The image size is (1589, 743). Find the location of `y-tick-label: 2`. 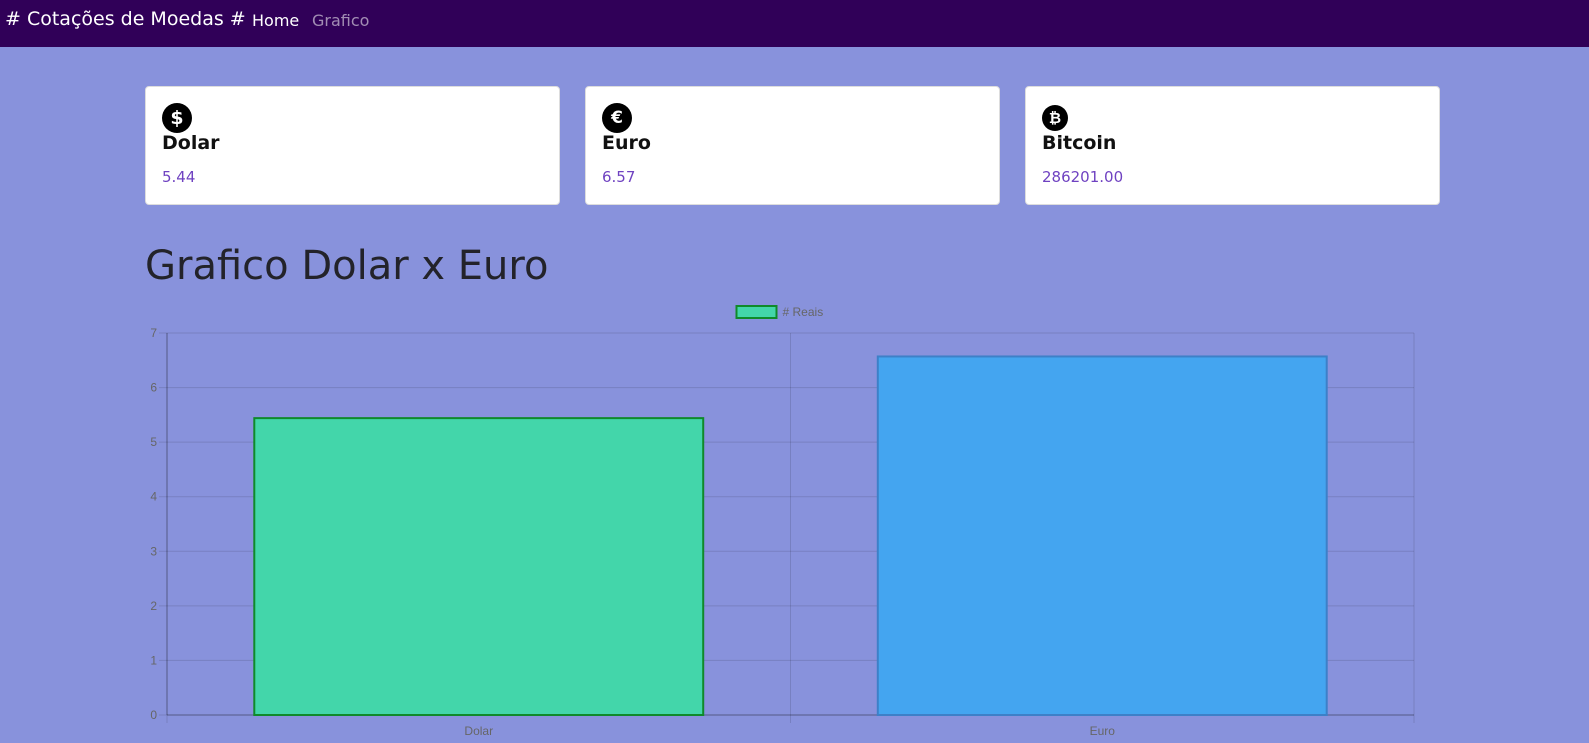

y-tick-label: 2 is located at coordinates (153, 606).